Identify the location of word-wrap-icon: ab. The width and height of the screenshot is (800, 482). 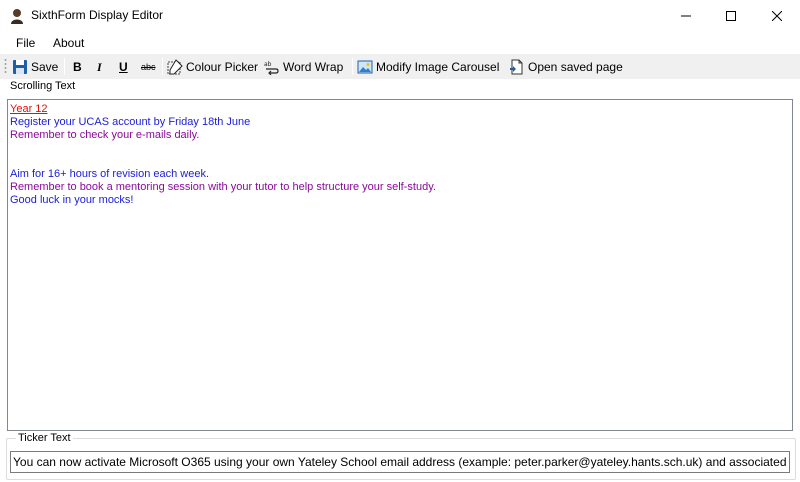
(271, 68).